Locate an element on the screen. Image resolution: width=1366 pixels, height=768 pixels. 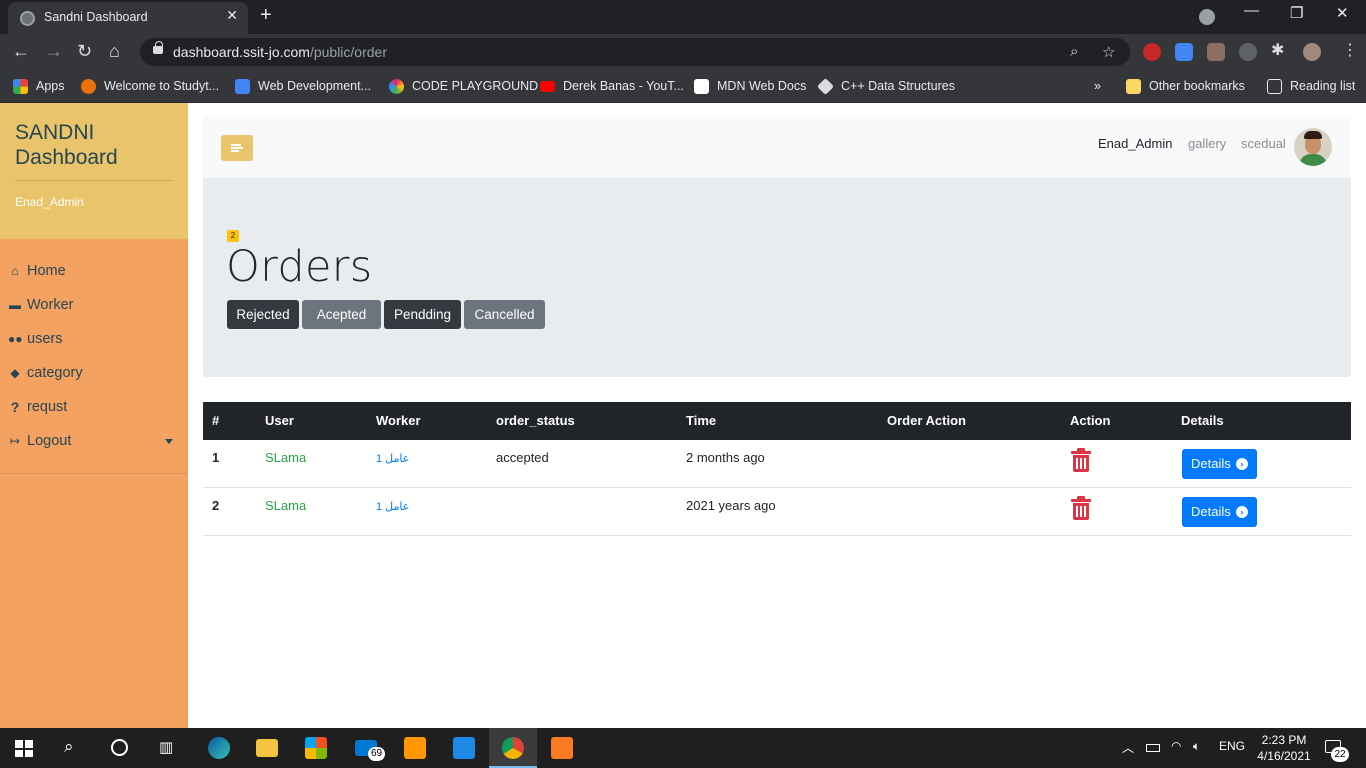
home-icon: ⌂ is located at coordinates (114, 51).